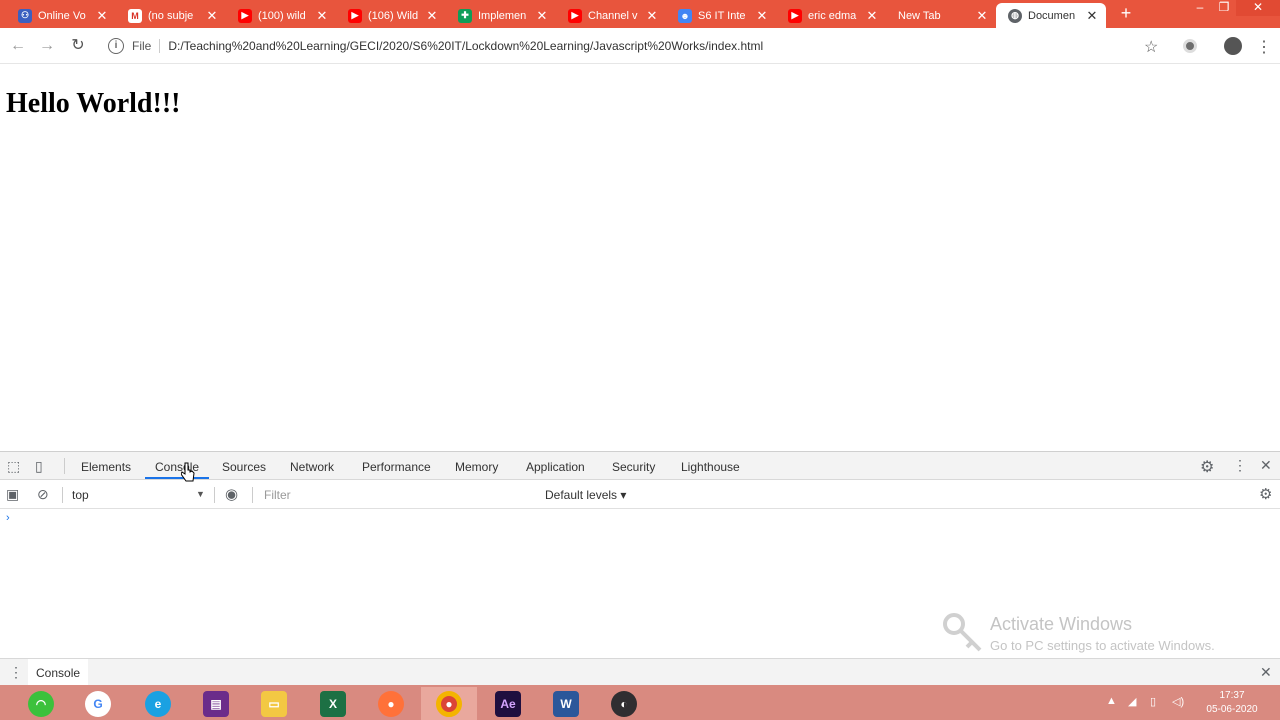 The height and width of the screenshot is (720, 1280). Describe the element at coordinates (1258, 8) in the screenshot. I see `window-close-icon: ✕` at that location.